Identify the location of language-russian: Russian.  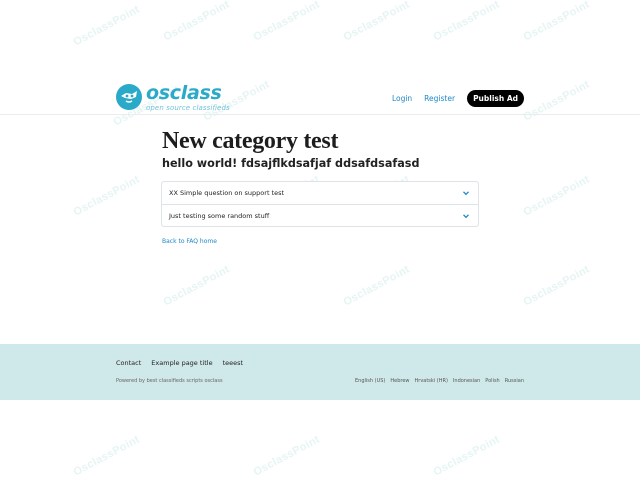
(514, 381).